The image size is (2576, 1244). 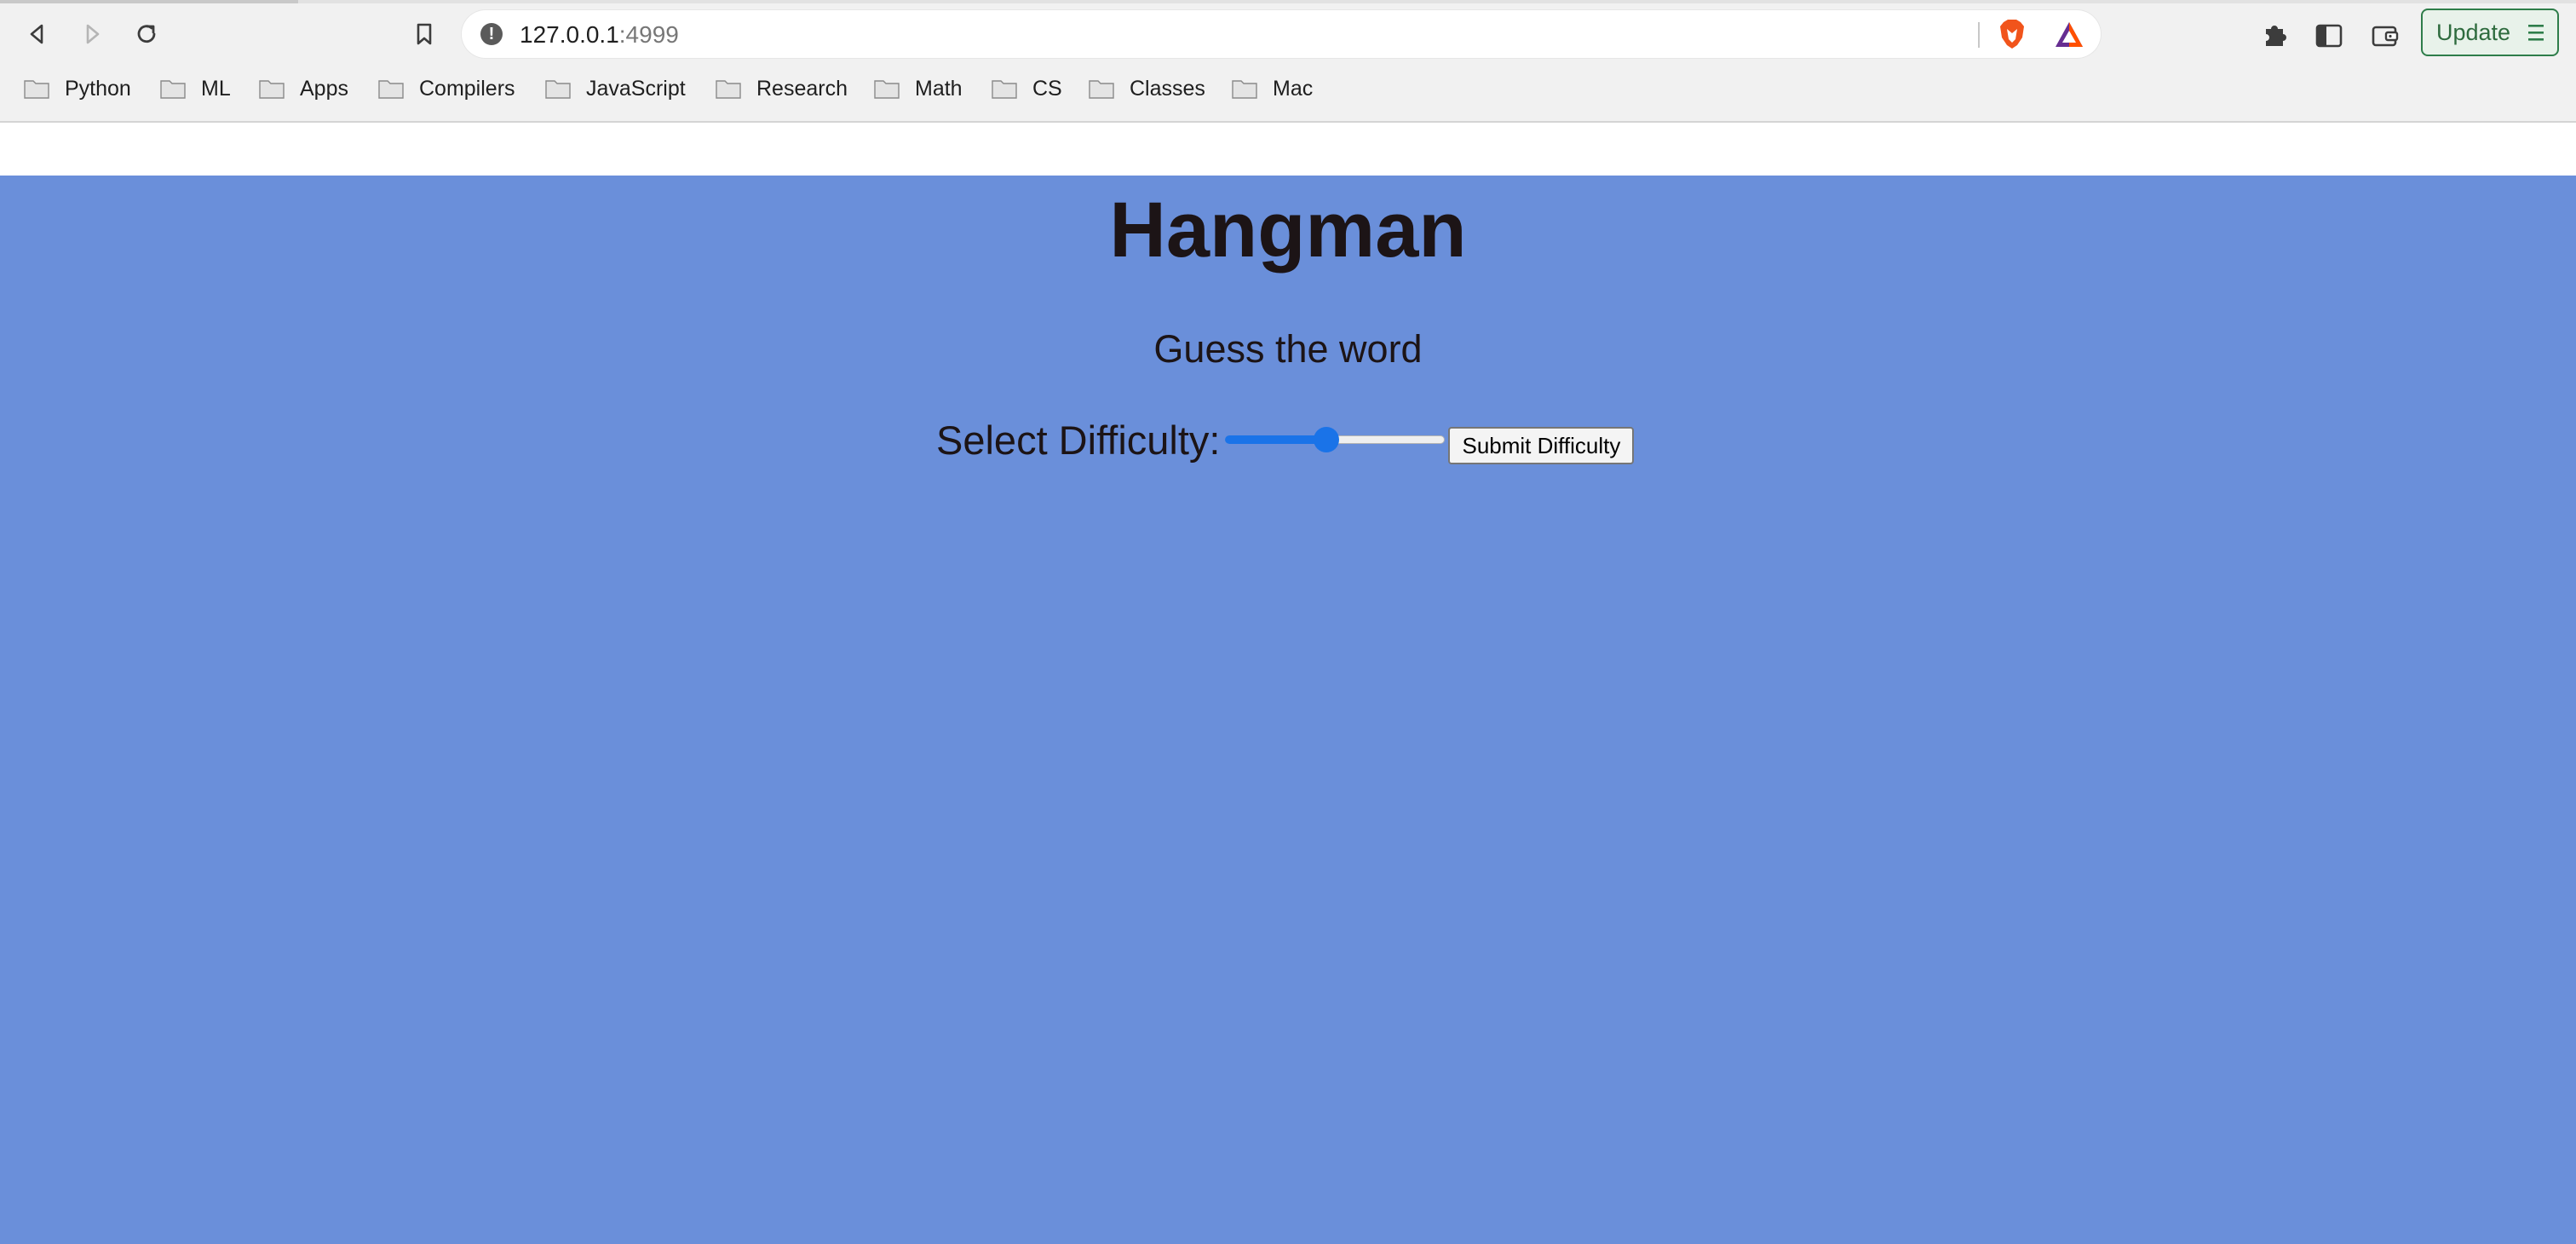 What do you see at coordinates (1979, 35) in the screenshot?
I see `address-divider` at bounding box center [1979, 35].